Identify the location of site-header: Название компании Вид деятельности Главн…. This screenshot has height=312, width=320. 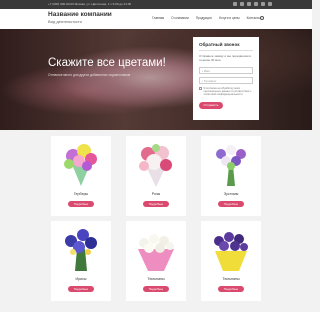
(156, 19).